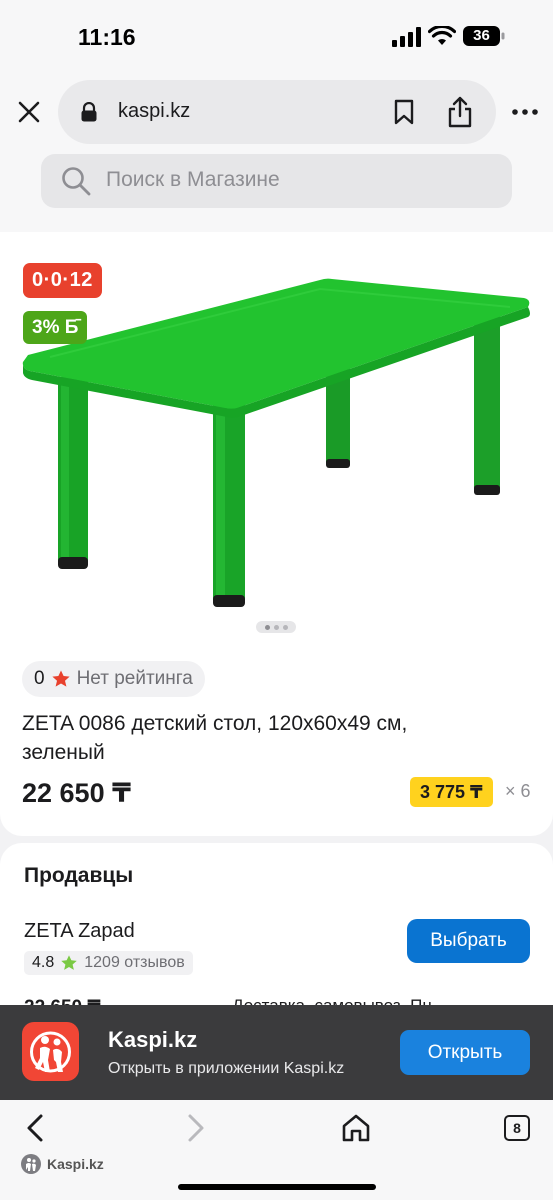  What do you see at coordinates (55, 327) in the screenshot?
I see `bonus-badge: 3% Б̄` at bounding box center [55, 327].